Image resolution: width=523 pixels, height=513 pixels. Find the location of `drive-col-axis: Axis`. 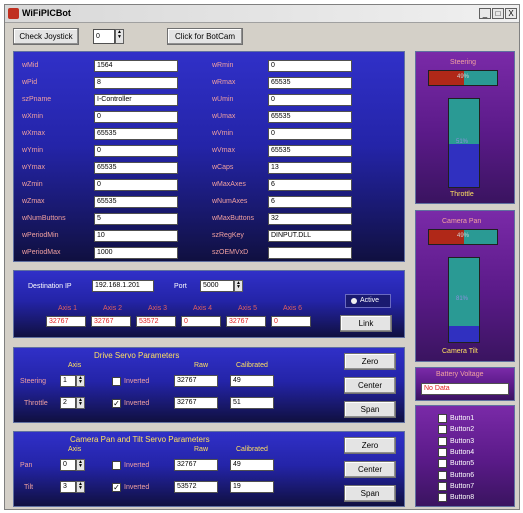

drive-col-axis: Axis is located at coordinates (75, 365).